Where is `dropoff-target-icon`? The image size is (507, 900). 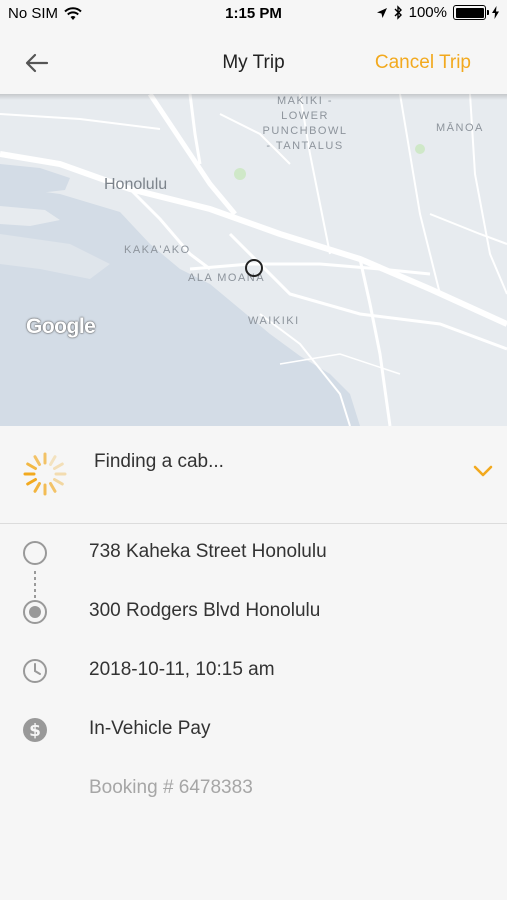
dropoff-target-icon is located at coordinates (35, 612).